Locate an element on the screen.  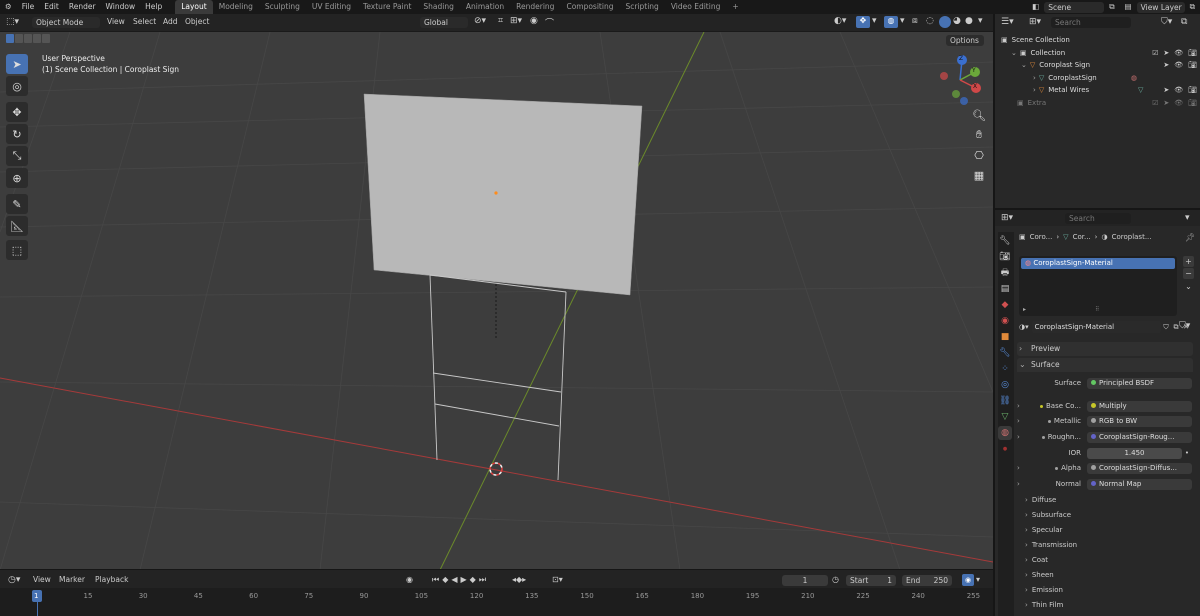
tab-scripting: Scripting is located at coordinates (641, 7).